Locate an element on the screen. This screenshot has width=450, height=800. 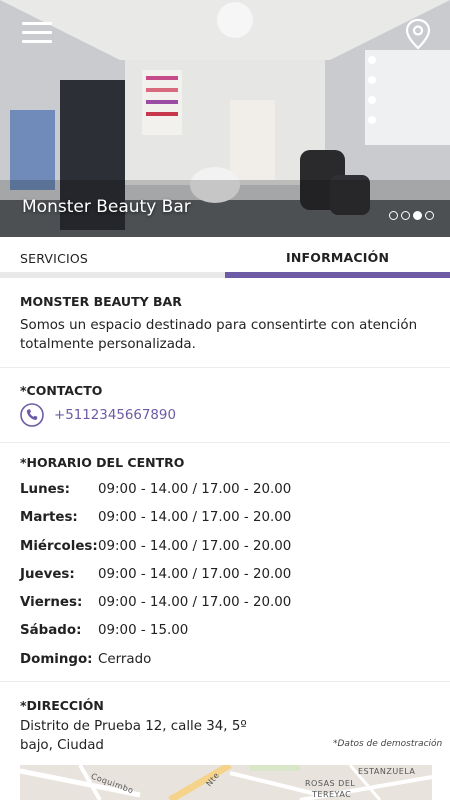
day-label: Miércoles: is located at coordinates (59, 546).